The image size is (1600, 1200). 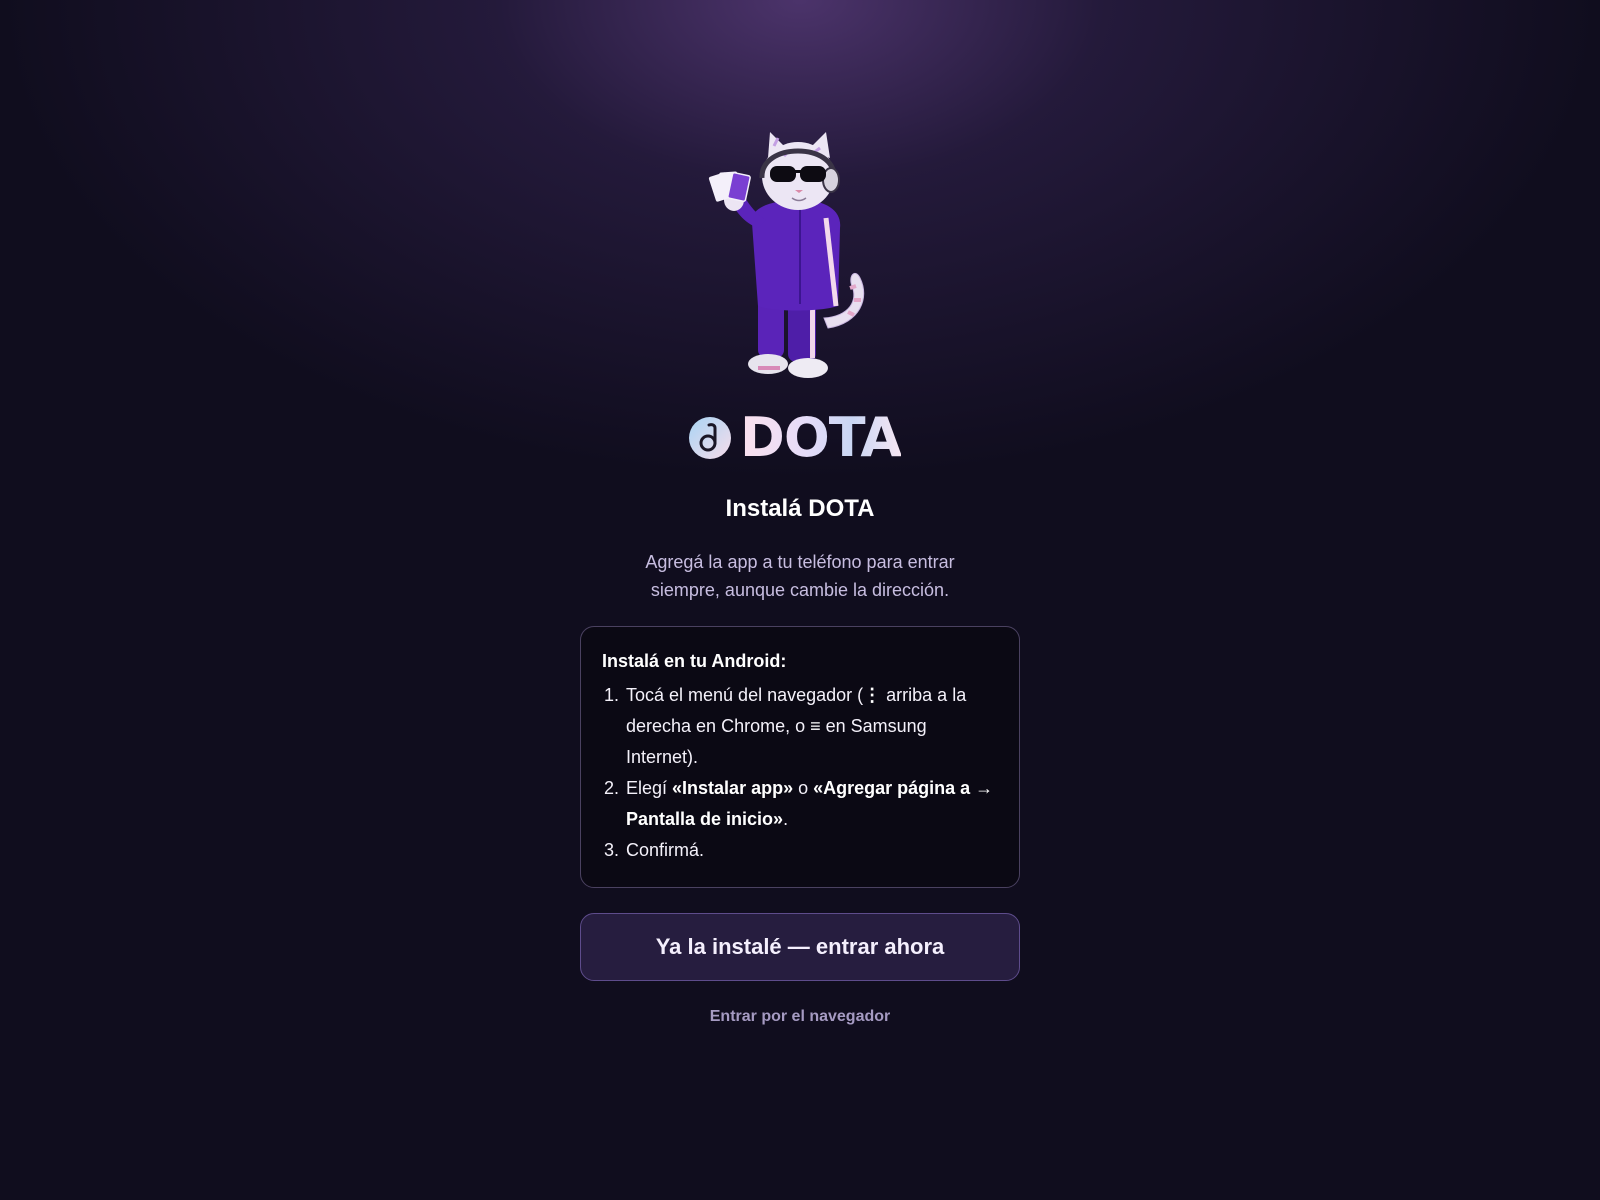 What do you see at coordinates (786, 255) in the screenshot?
I see `cat-mascot-image` at bounding box center [786, 255].